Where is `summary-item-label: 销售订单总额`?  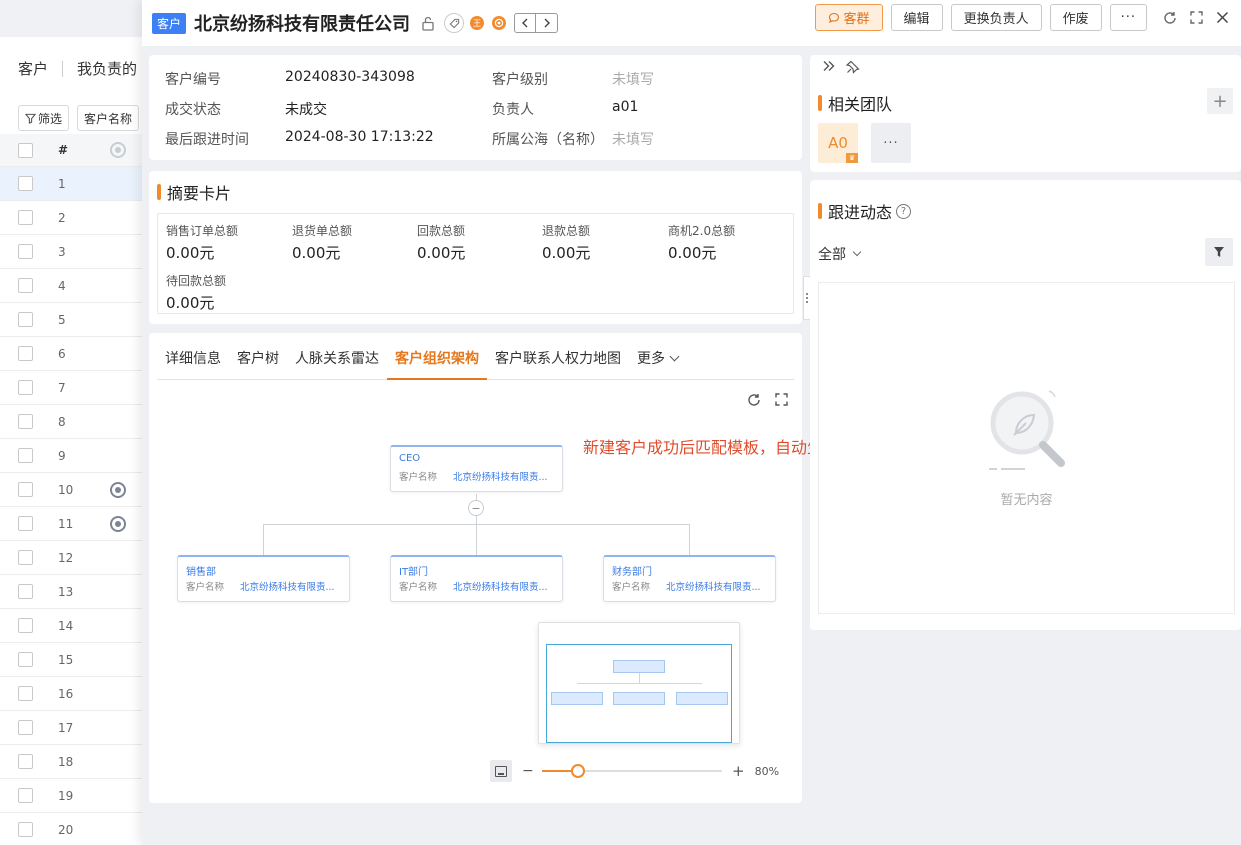 summary-item-label: 销售订单总额 is located at coordinates (202, 231).